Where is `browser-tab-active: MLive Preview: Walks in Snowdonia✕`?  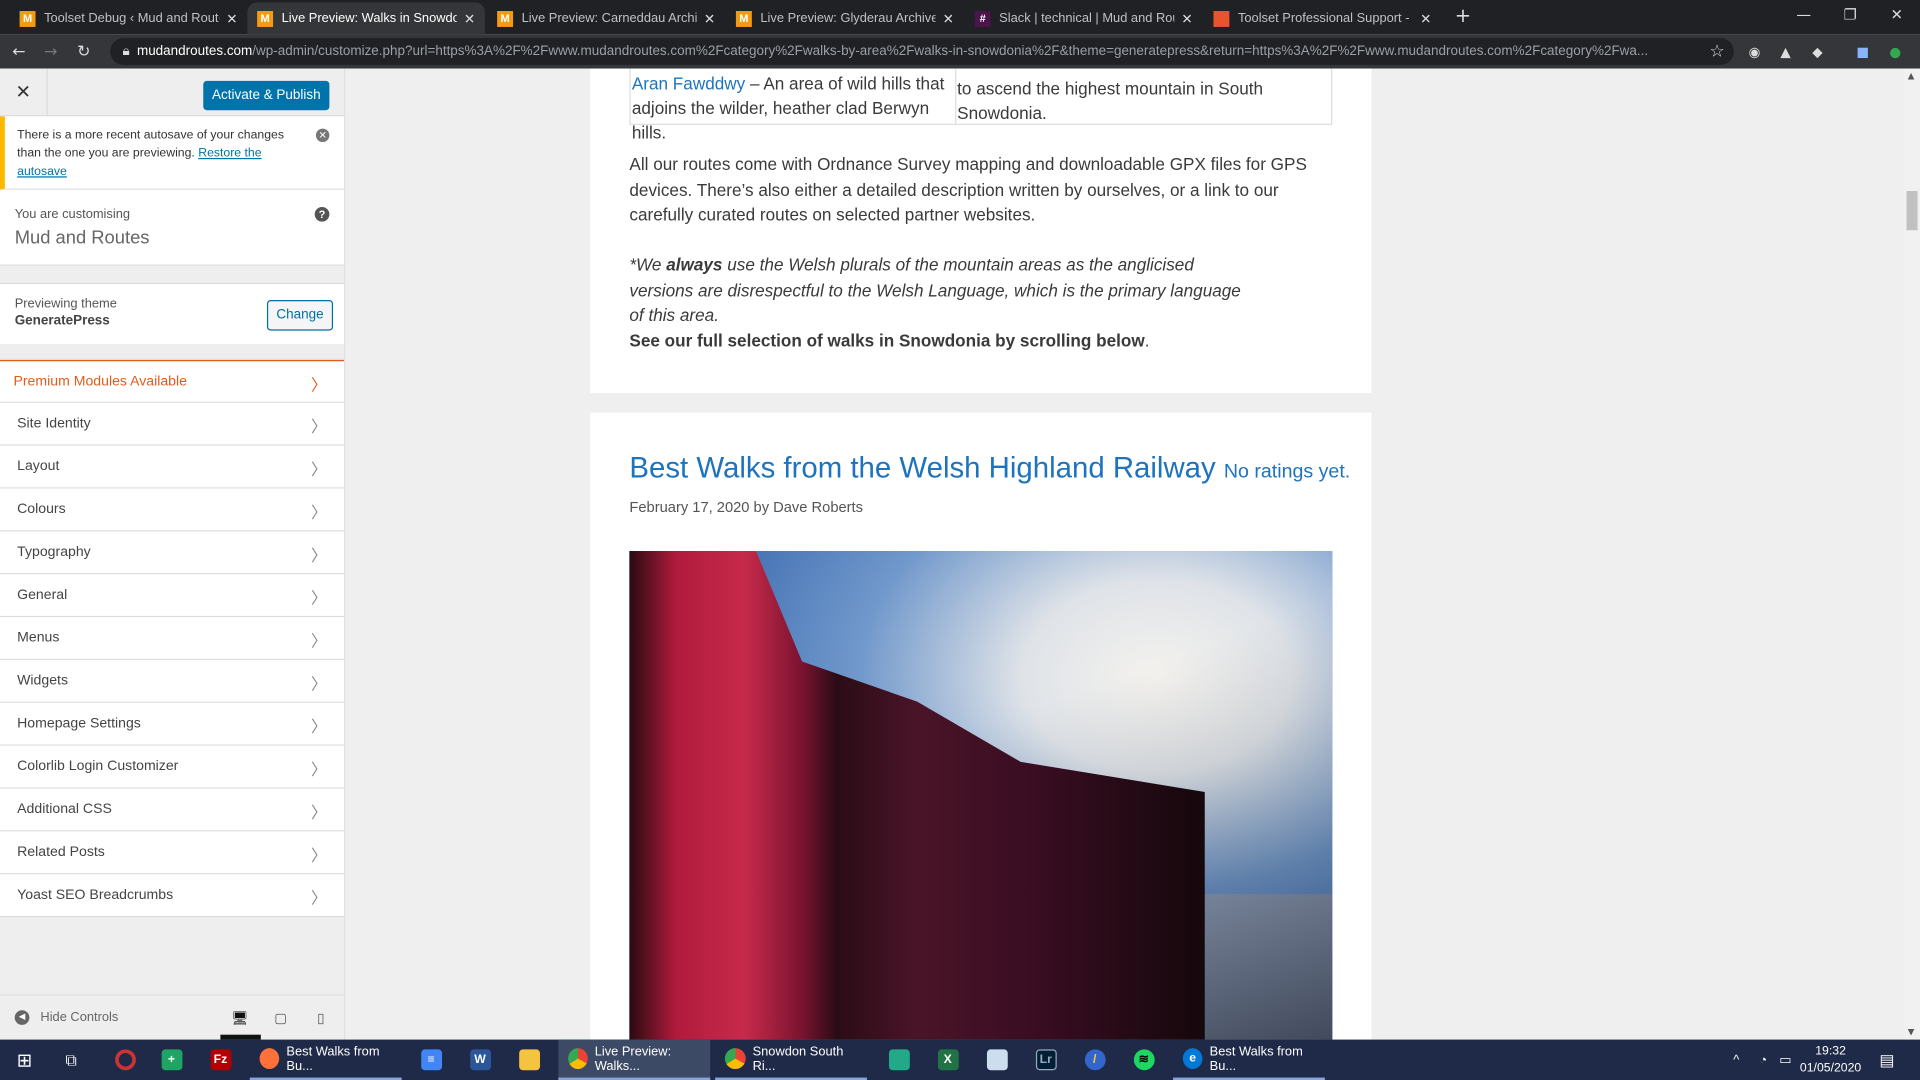 browser-tab-active: MLive Preview: Walks in Snowdonia✕ is located at coordinates (366, 18).